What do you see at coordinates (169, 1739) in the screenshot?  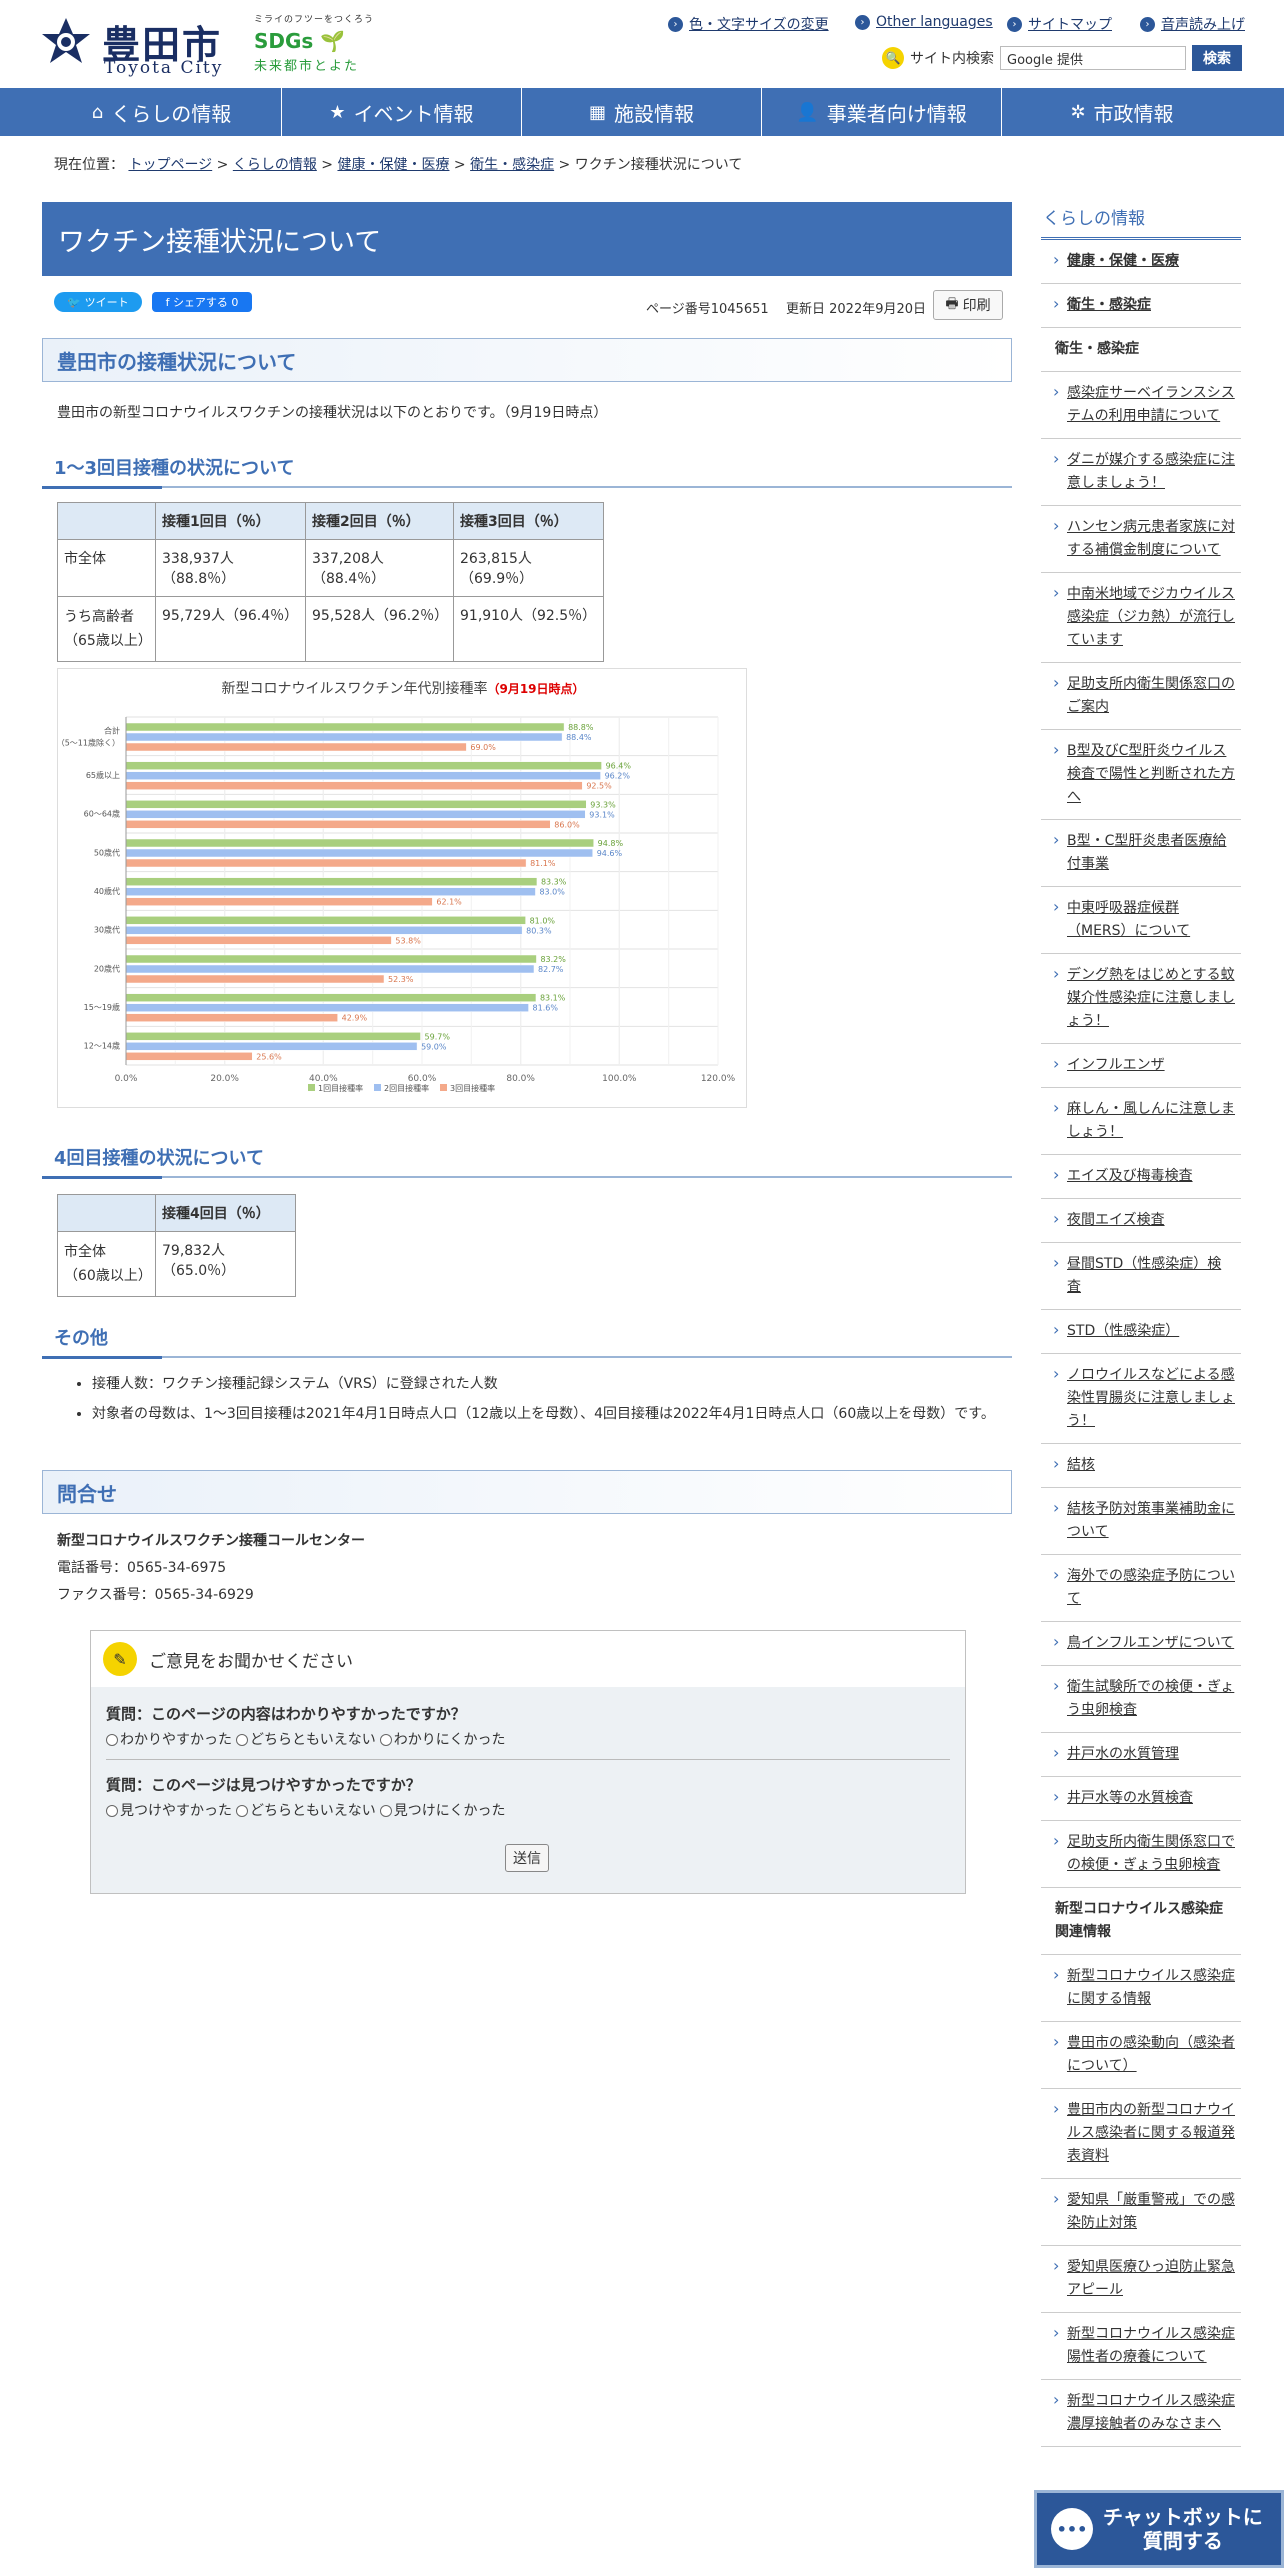 I see `radio-option: わかりやすかった` at bounding box center [169, 1739].